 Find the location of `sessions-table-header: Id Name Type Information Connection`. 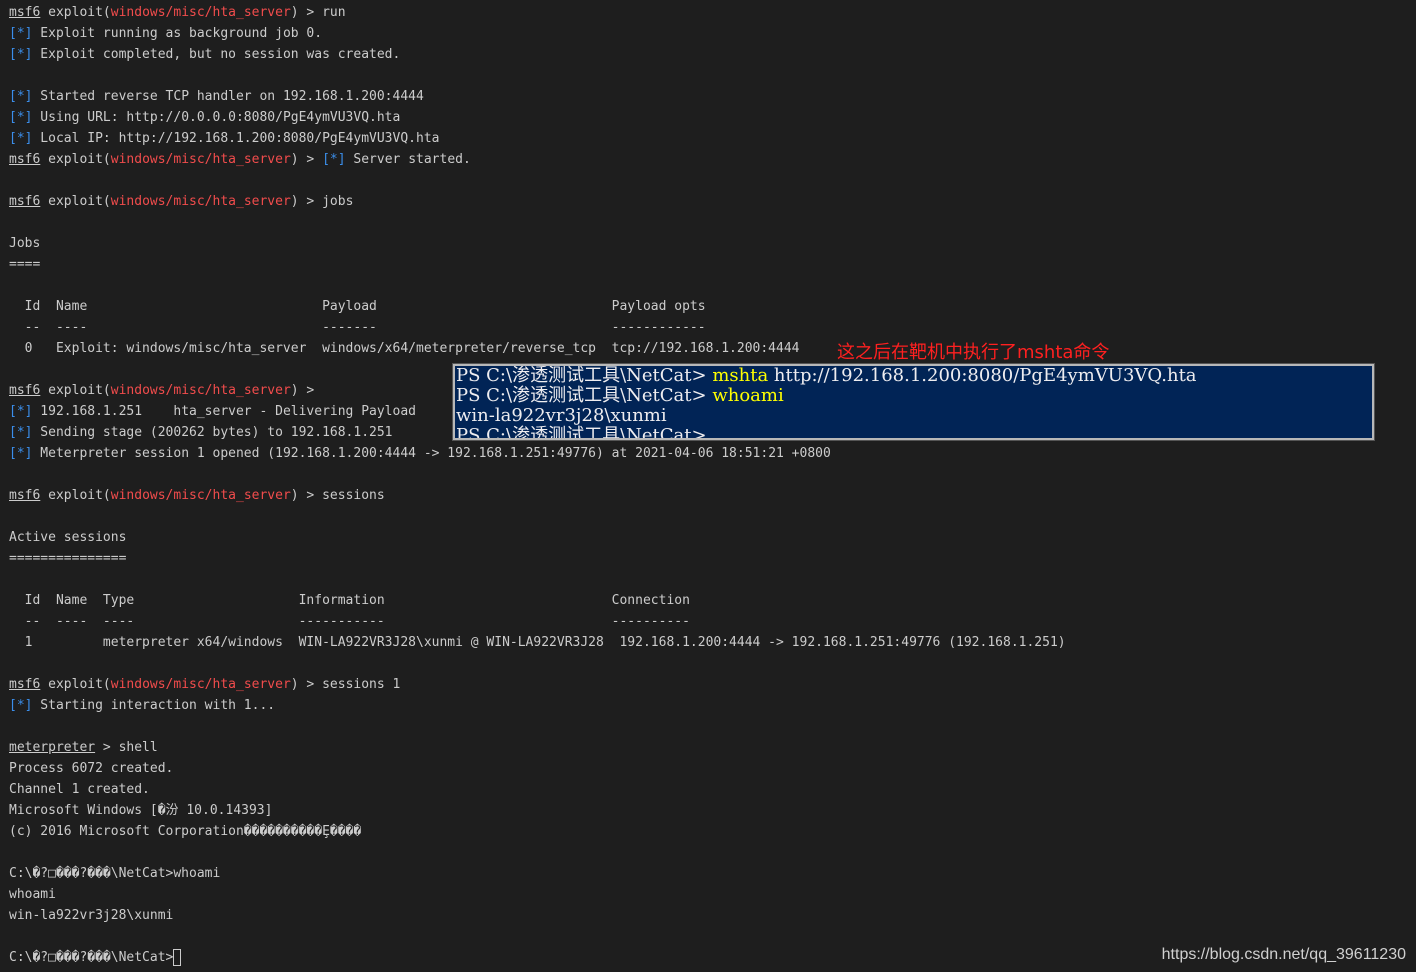

sessions-table-header: Id Name Type Information Connection is located at coordinates (349, 600).